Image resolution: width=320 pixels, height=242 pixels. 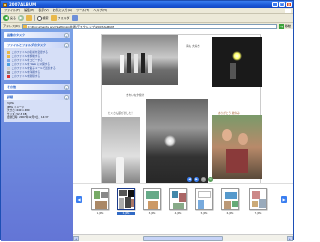 I want to click on up-folder-button, so click(x=29, y=18).